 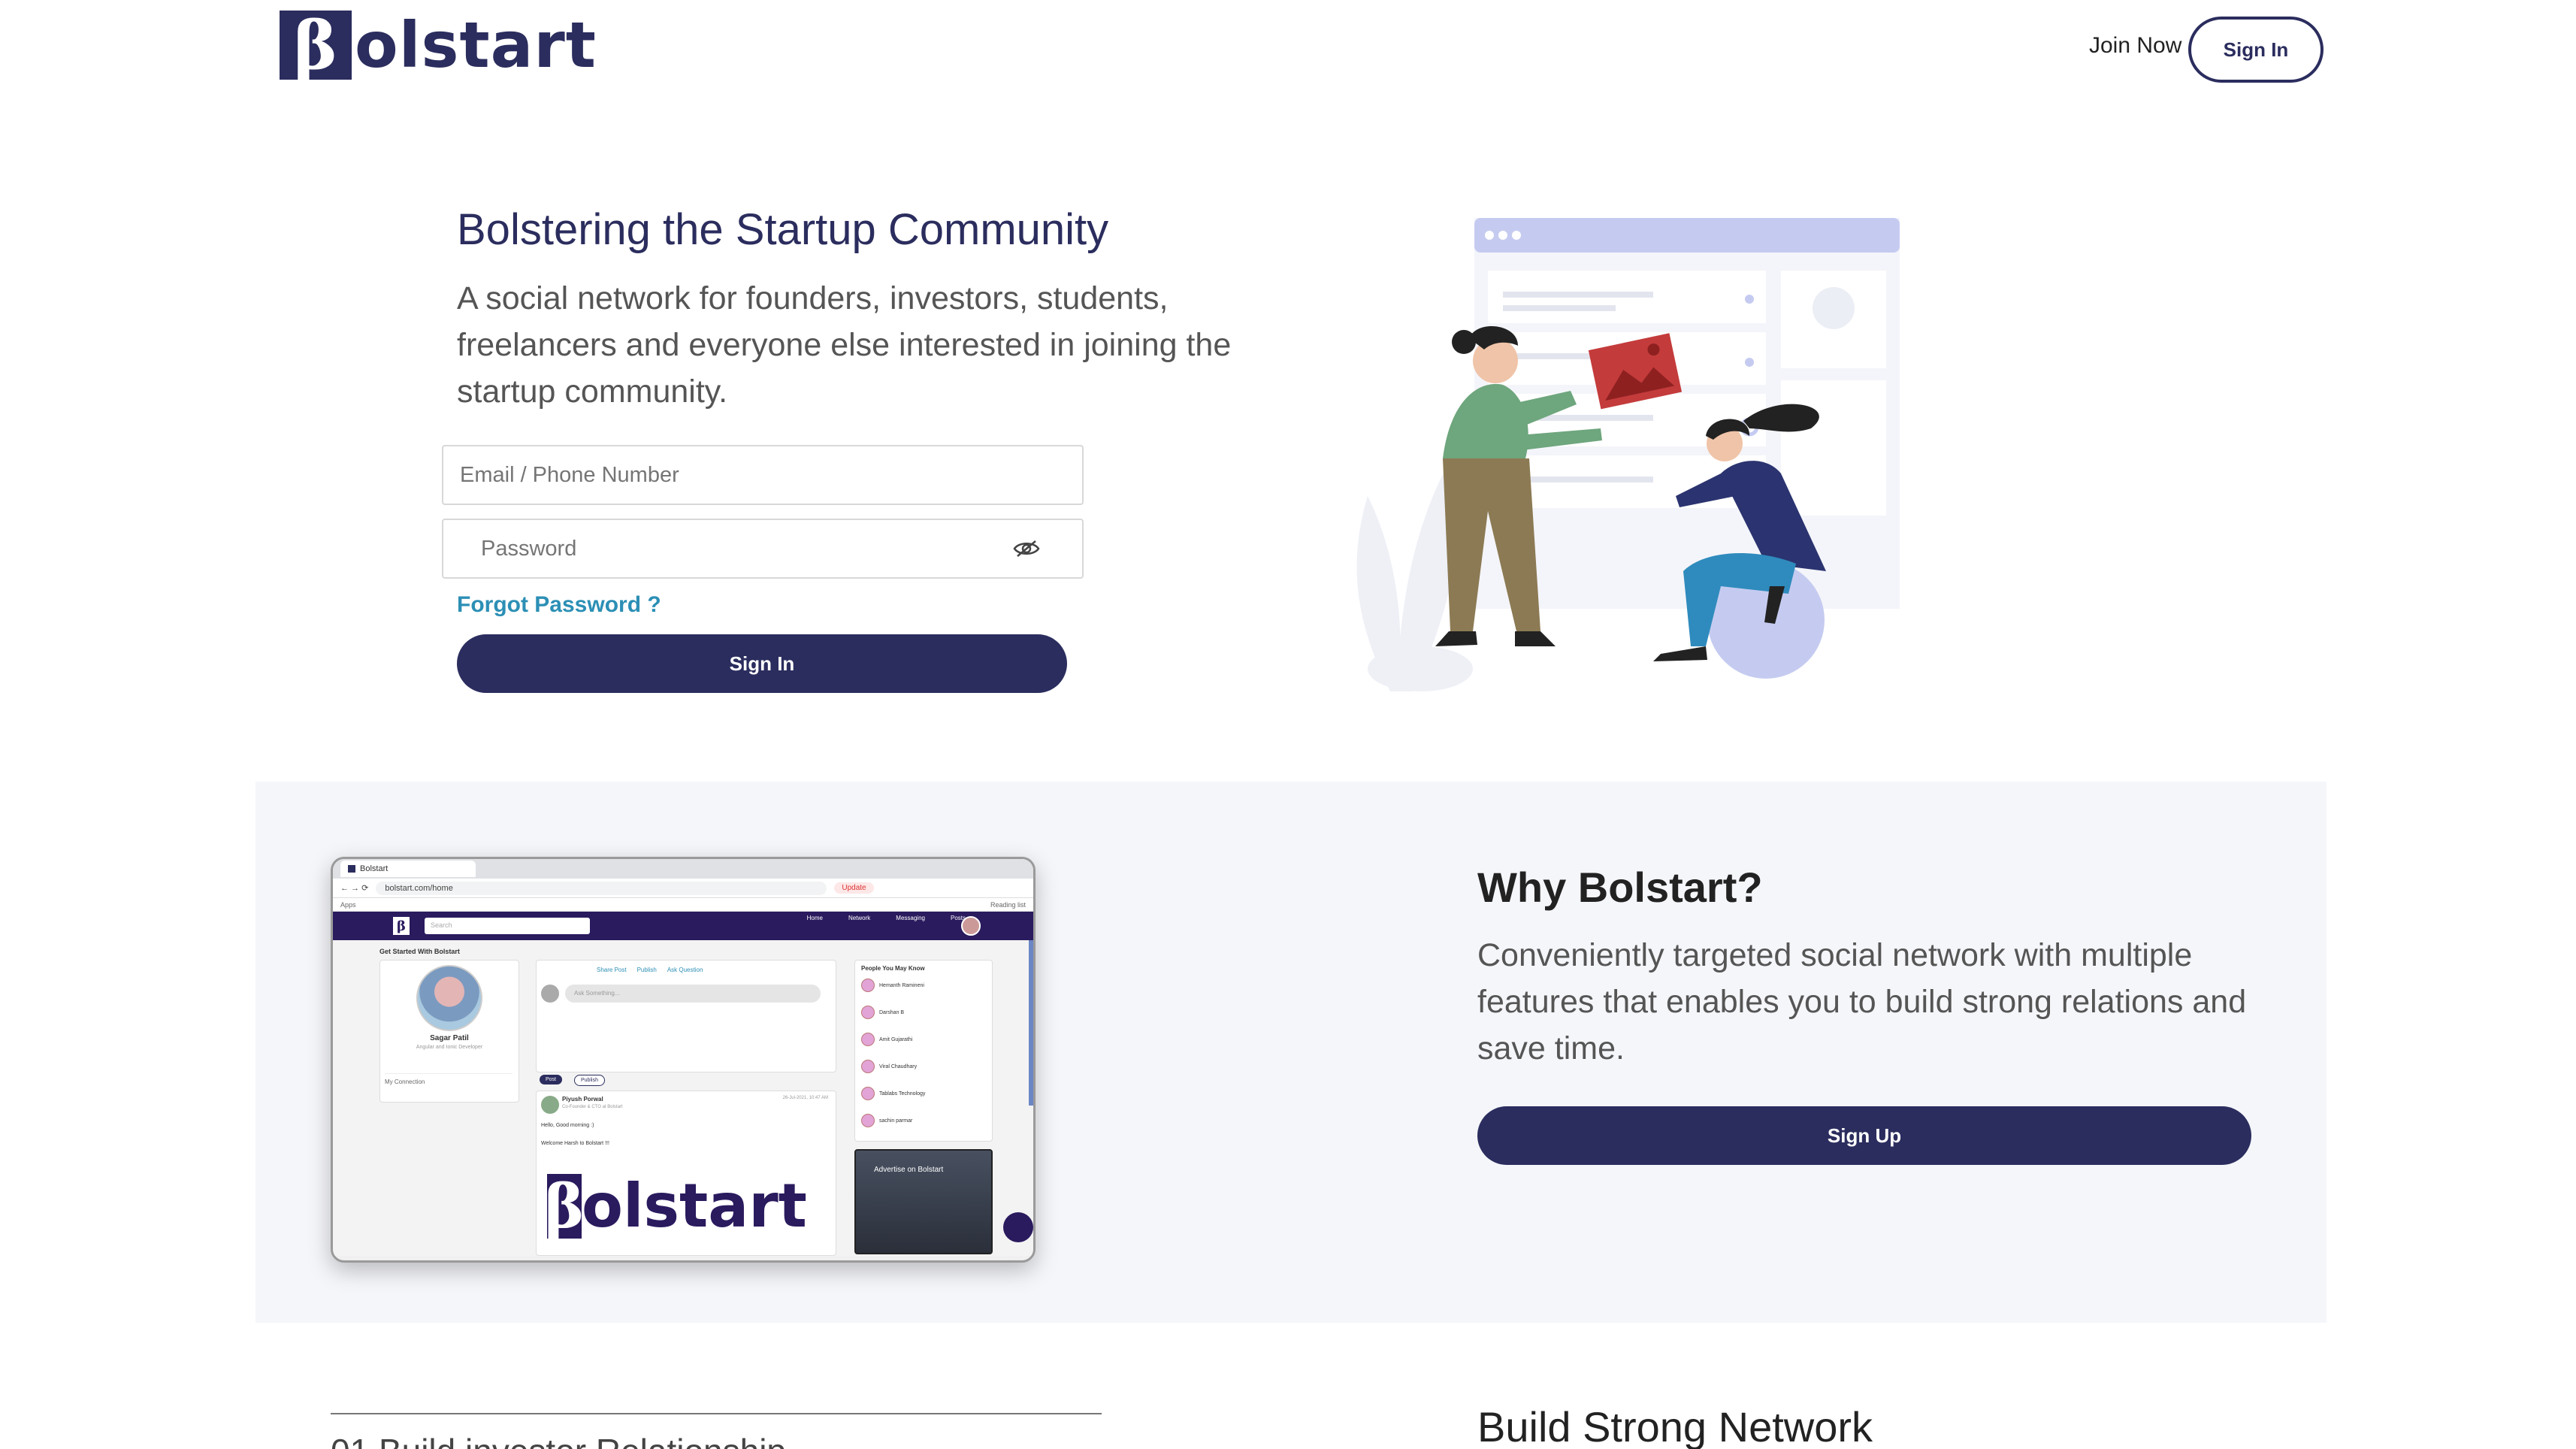 What do you see at coordinates (582, 1099) in the screenshot?
I see `mini-feed-author: Piyush Porwal` at bounding box center [582, 1099].